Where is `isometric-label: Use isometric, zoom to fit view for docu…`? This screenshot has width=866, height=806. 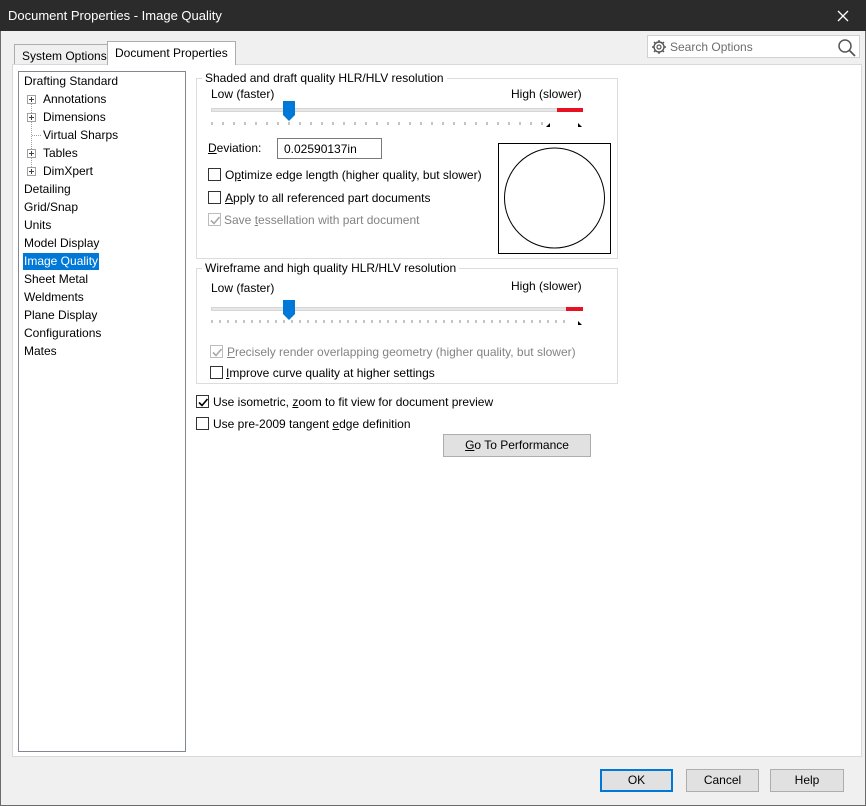
isometric-label: Use isometric, zoom to fit view for docu… is located at coordinates (353, 402).